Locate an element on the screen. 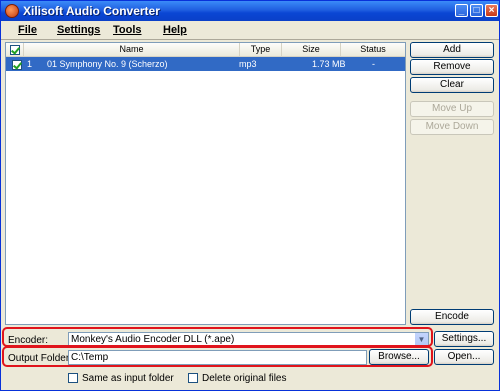  minimize-button: _ is located at coordinates (461, 10).